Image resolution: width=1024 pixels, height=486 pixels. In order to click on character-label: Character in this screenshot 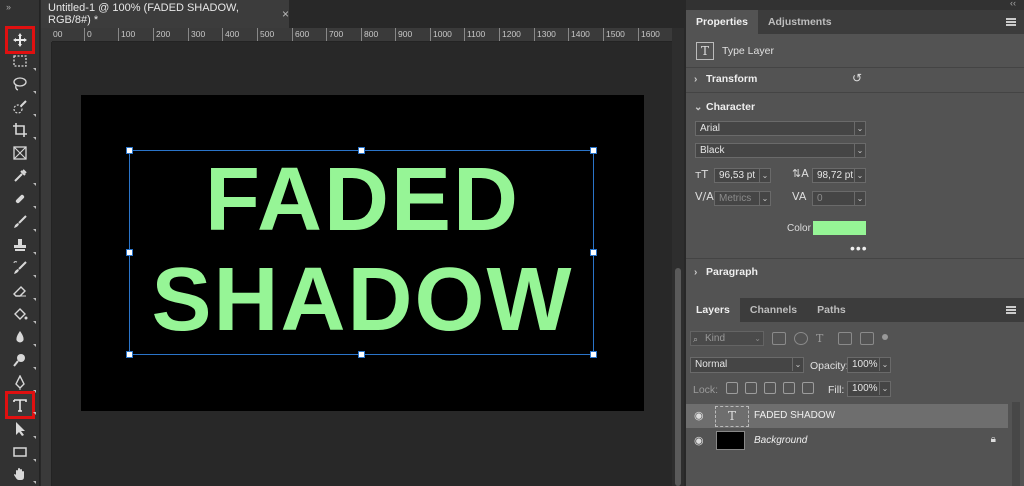, I will do `click(731, 107)`.